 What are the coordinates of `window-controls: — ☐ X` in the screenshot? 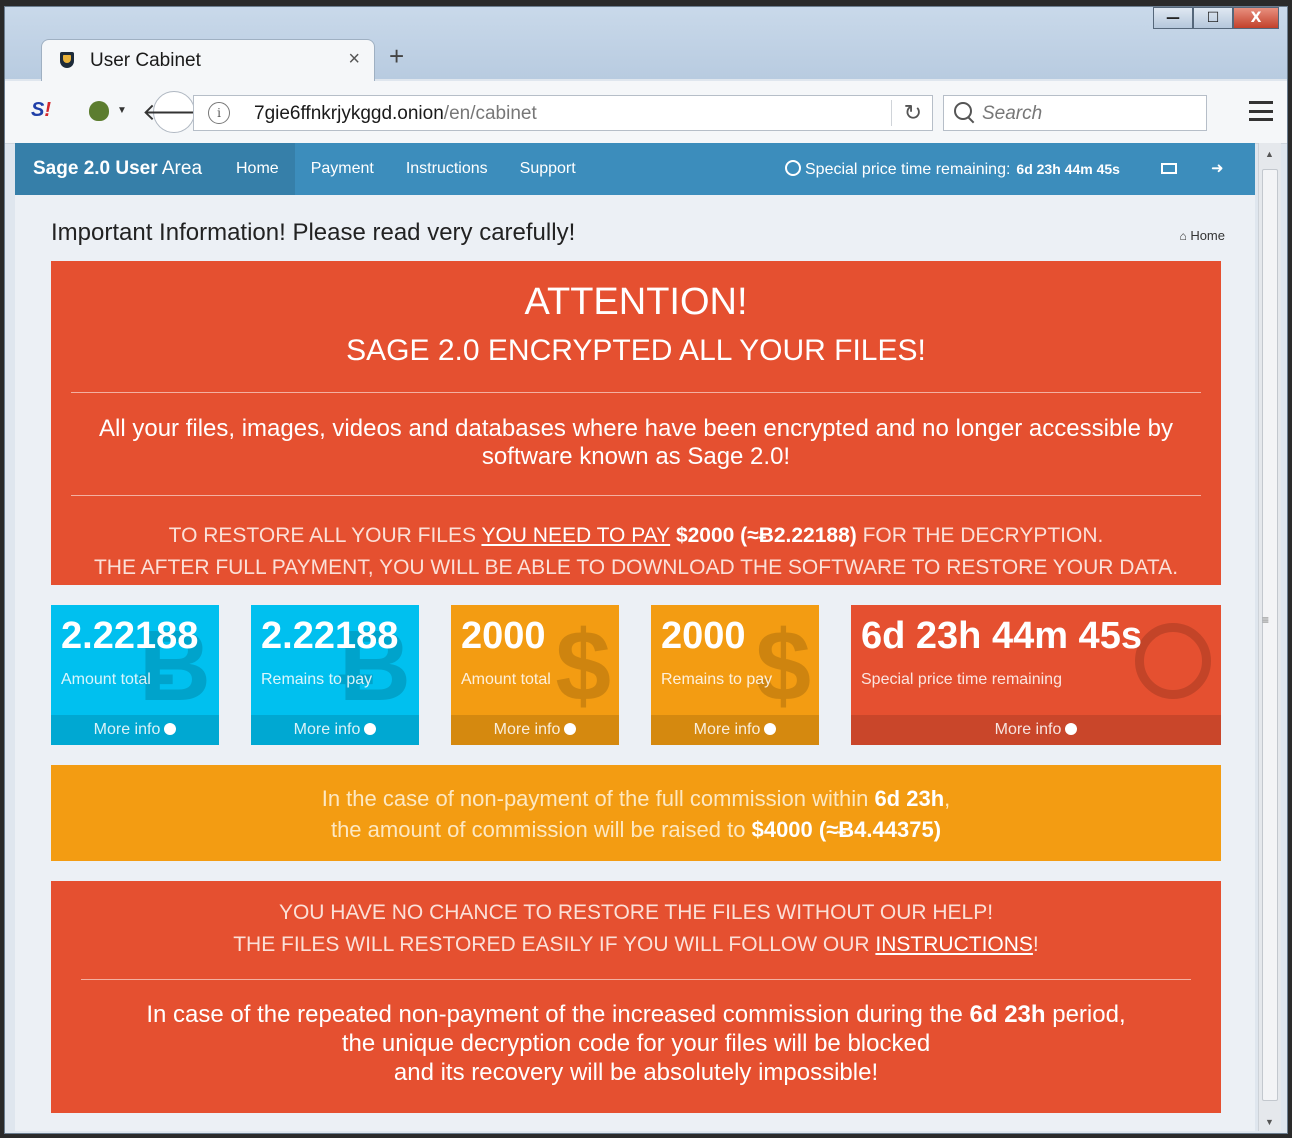 It's located at (1216, 18).